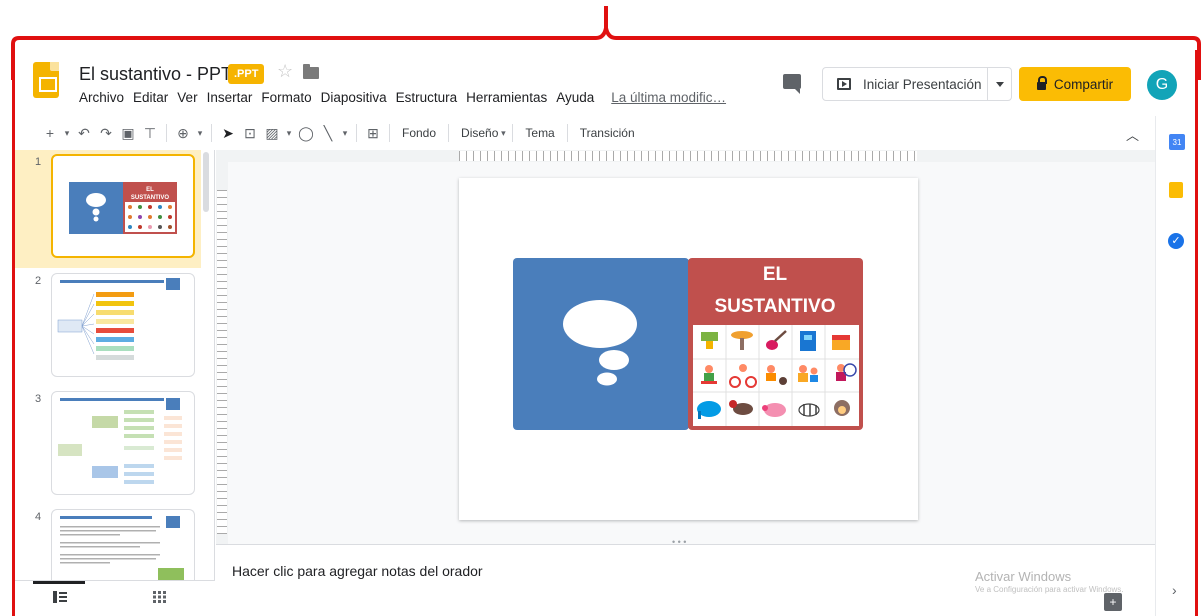  I want to click on folder-icon, so click(311, 71).